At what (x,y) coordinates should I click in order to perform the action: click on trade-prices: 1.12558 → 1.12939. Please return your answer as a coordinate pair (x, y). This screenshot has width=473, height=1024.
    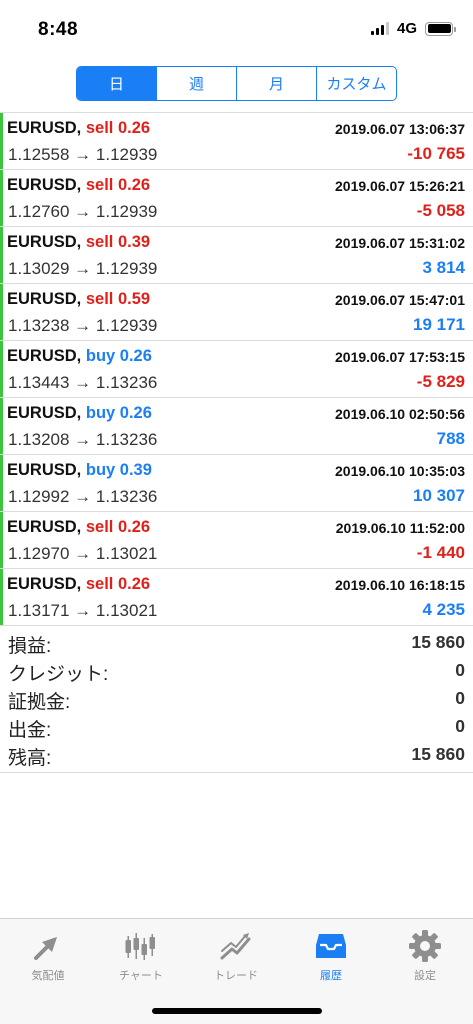
    Looking at the image, I should click on (83, 154).